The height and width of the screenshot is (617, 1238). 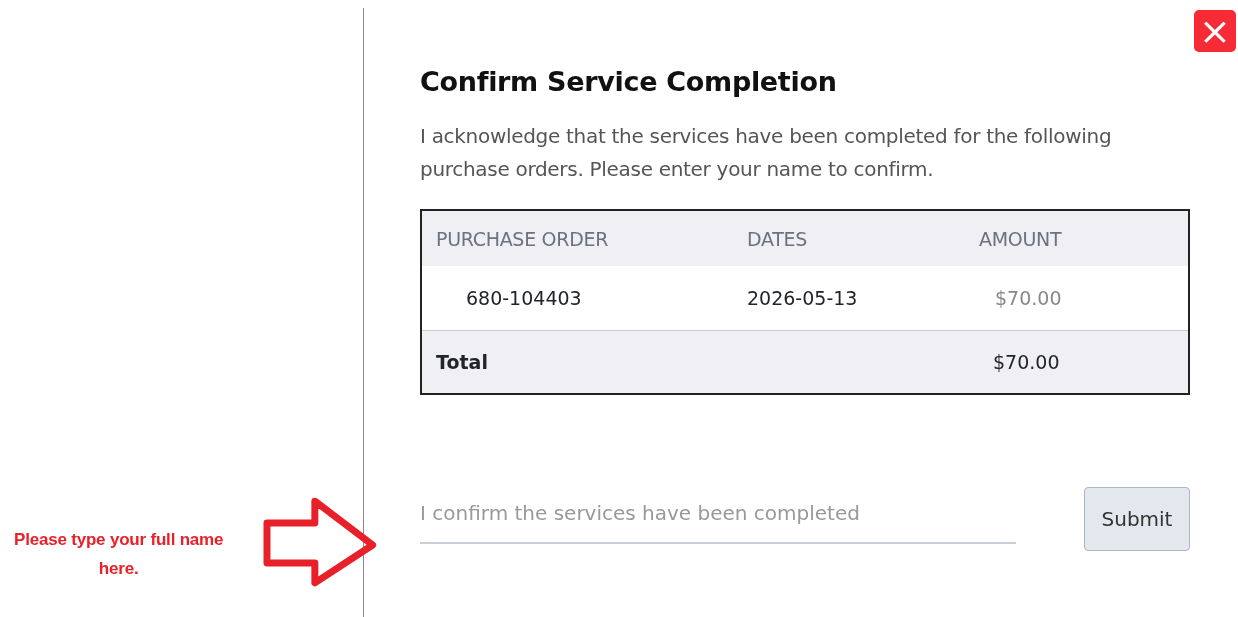 What do you see at coordinates (577, 298) in the screenshot?
I see `table-cell: 680-104403` at bounding box center [577, 298].